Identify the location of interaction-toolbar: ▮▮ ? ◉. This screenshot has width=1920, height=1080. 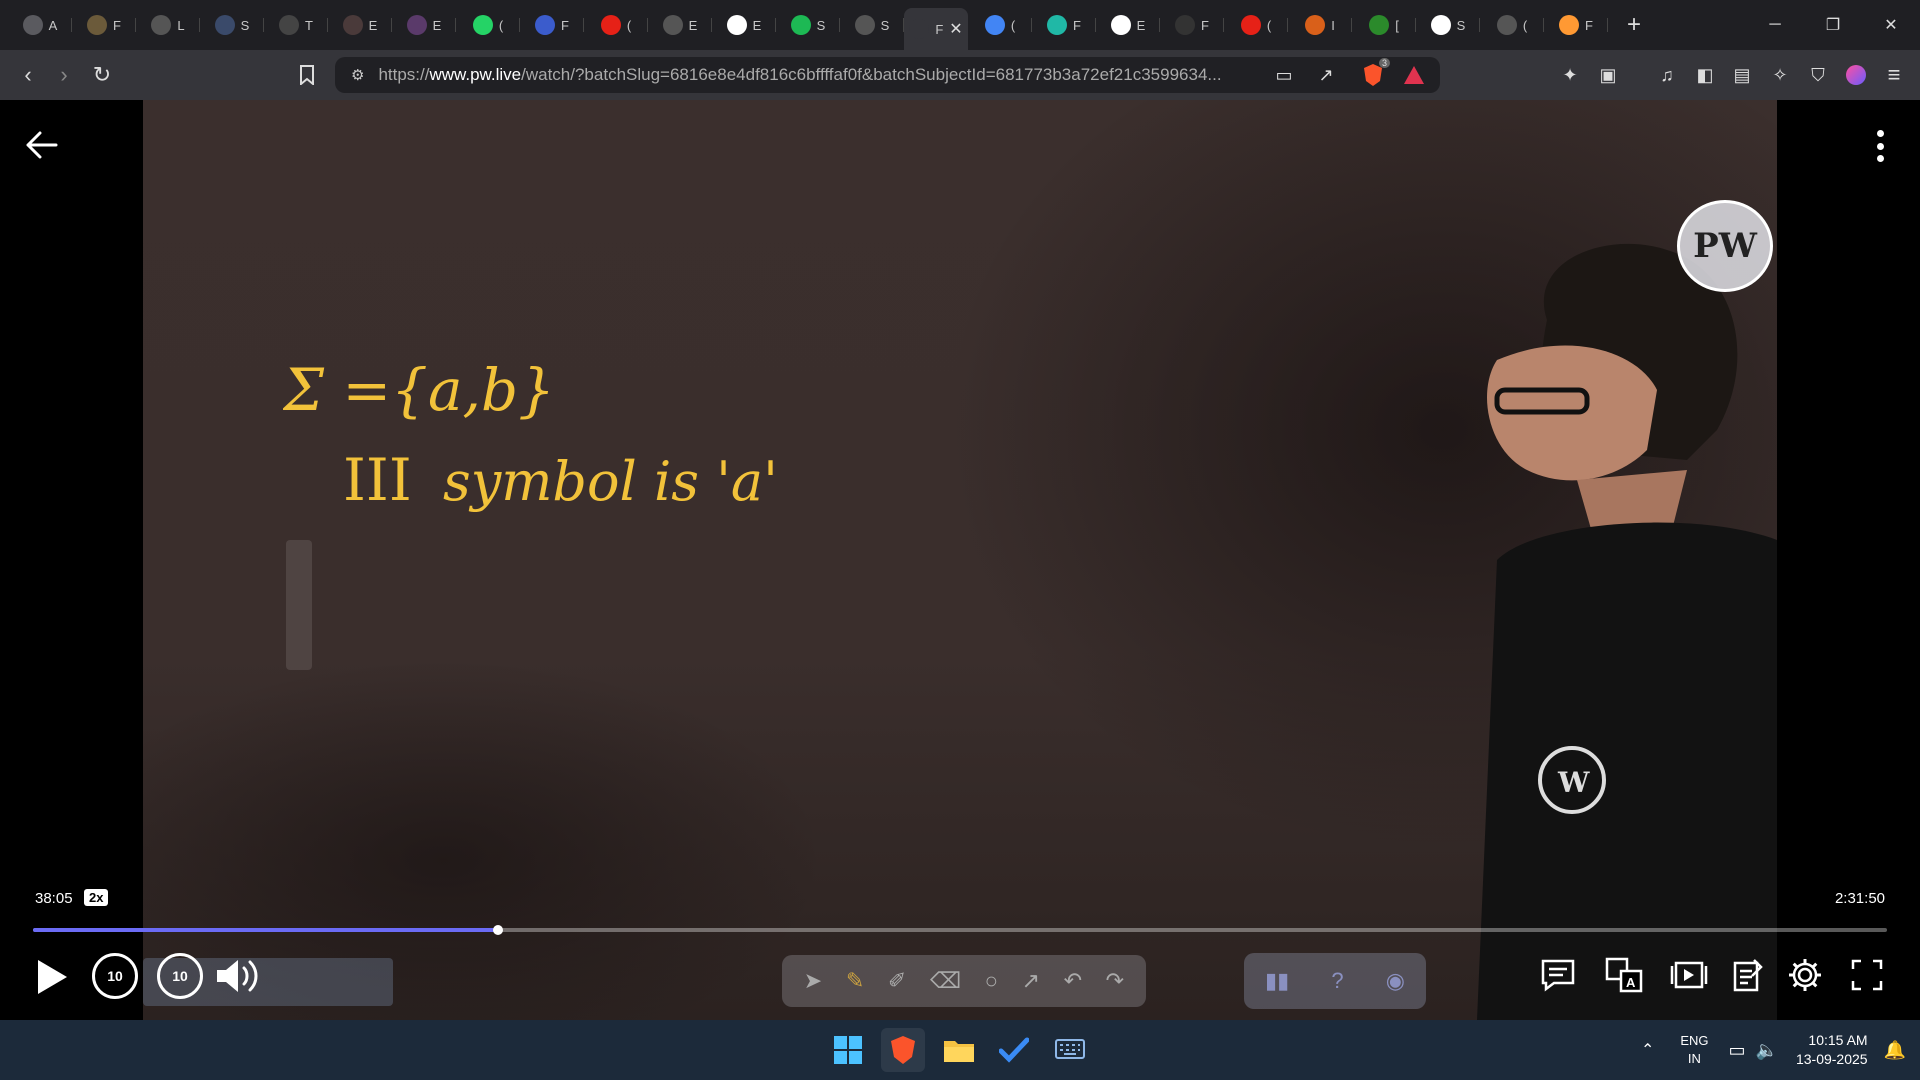
(1335, 981).